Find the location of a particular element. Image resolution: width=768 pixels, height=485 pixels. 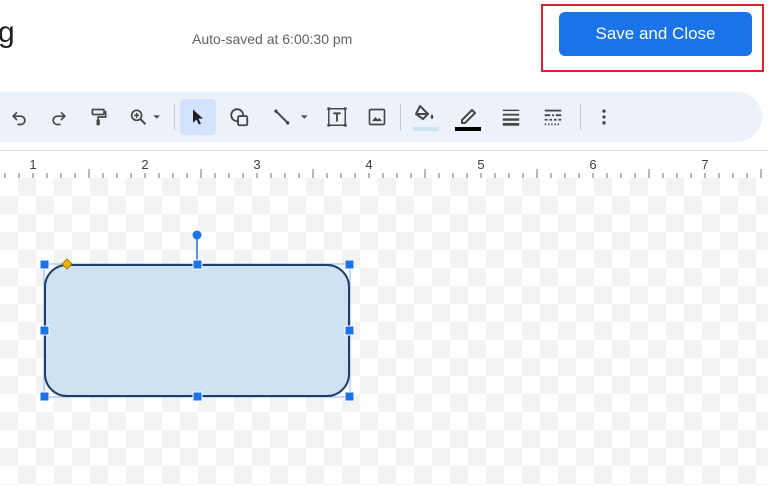

fill-color-icon is located at coordinates (426, 118).